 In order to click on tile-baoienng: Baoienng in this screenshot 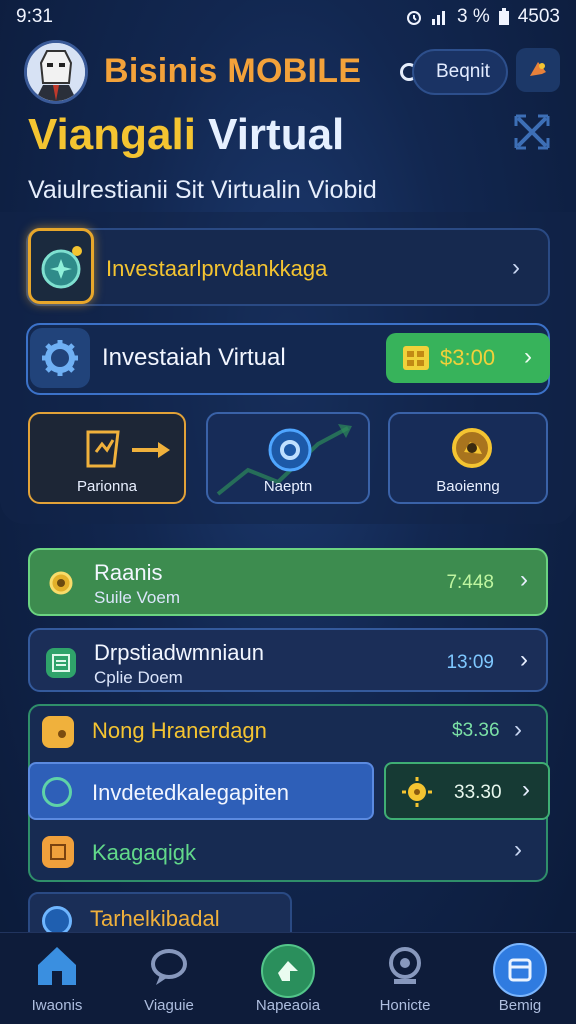, I will do `click(468, 458)`.